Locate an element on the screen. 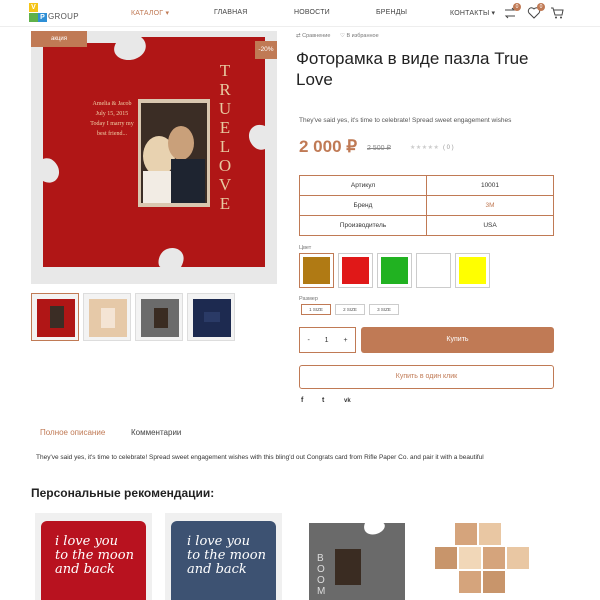 This screenshot has height=600, width=600. compare-label: Сравнение is located at coordinates (316, 36).